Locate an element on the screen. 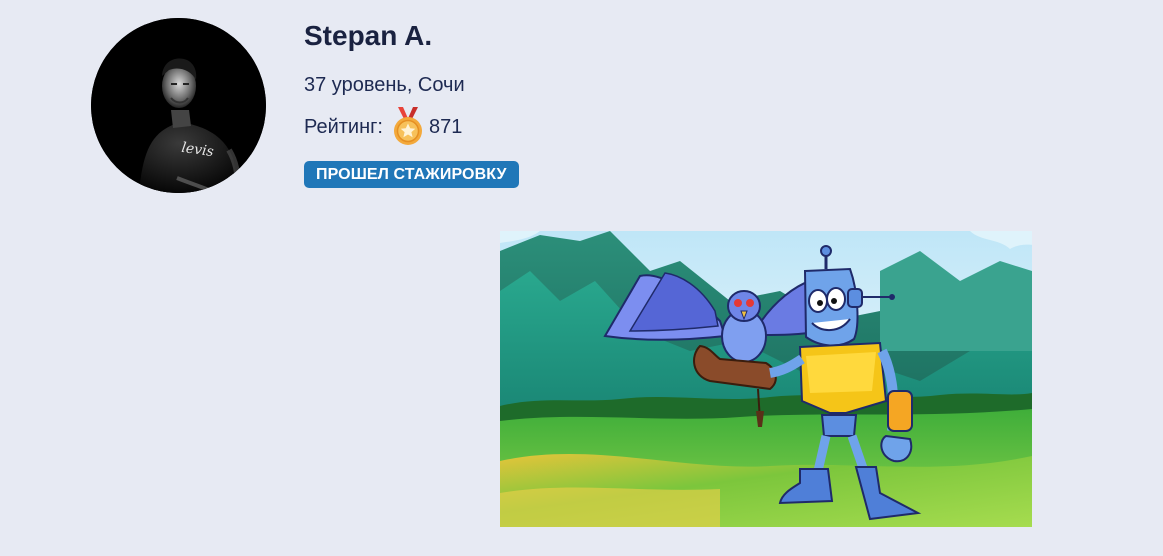  user-name: Stepan A. is located at coordinates (368, 35).